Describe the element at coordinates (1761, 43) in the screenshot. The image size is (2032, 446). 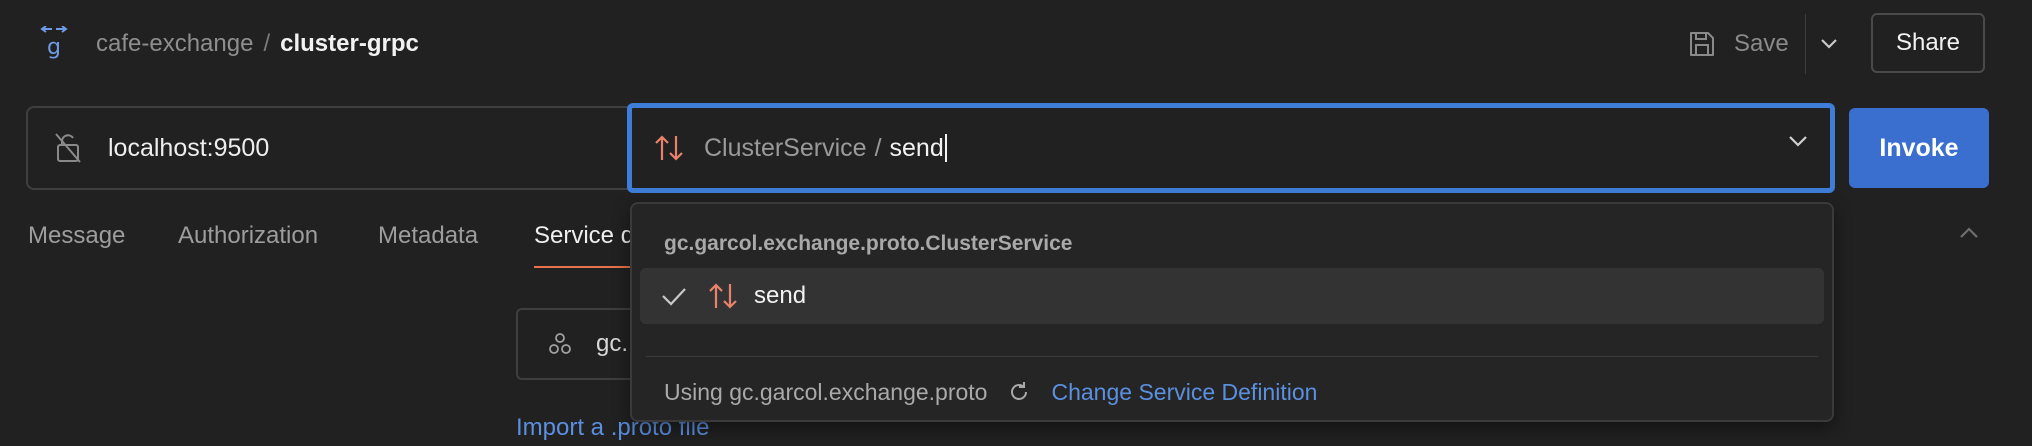
I see `save-label: Save` at that location.